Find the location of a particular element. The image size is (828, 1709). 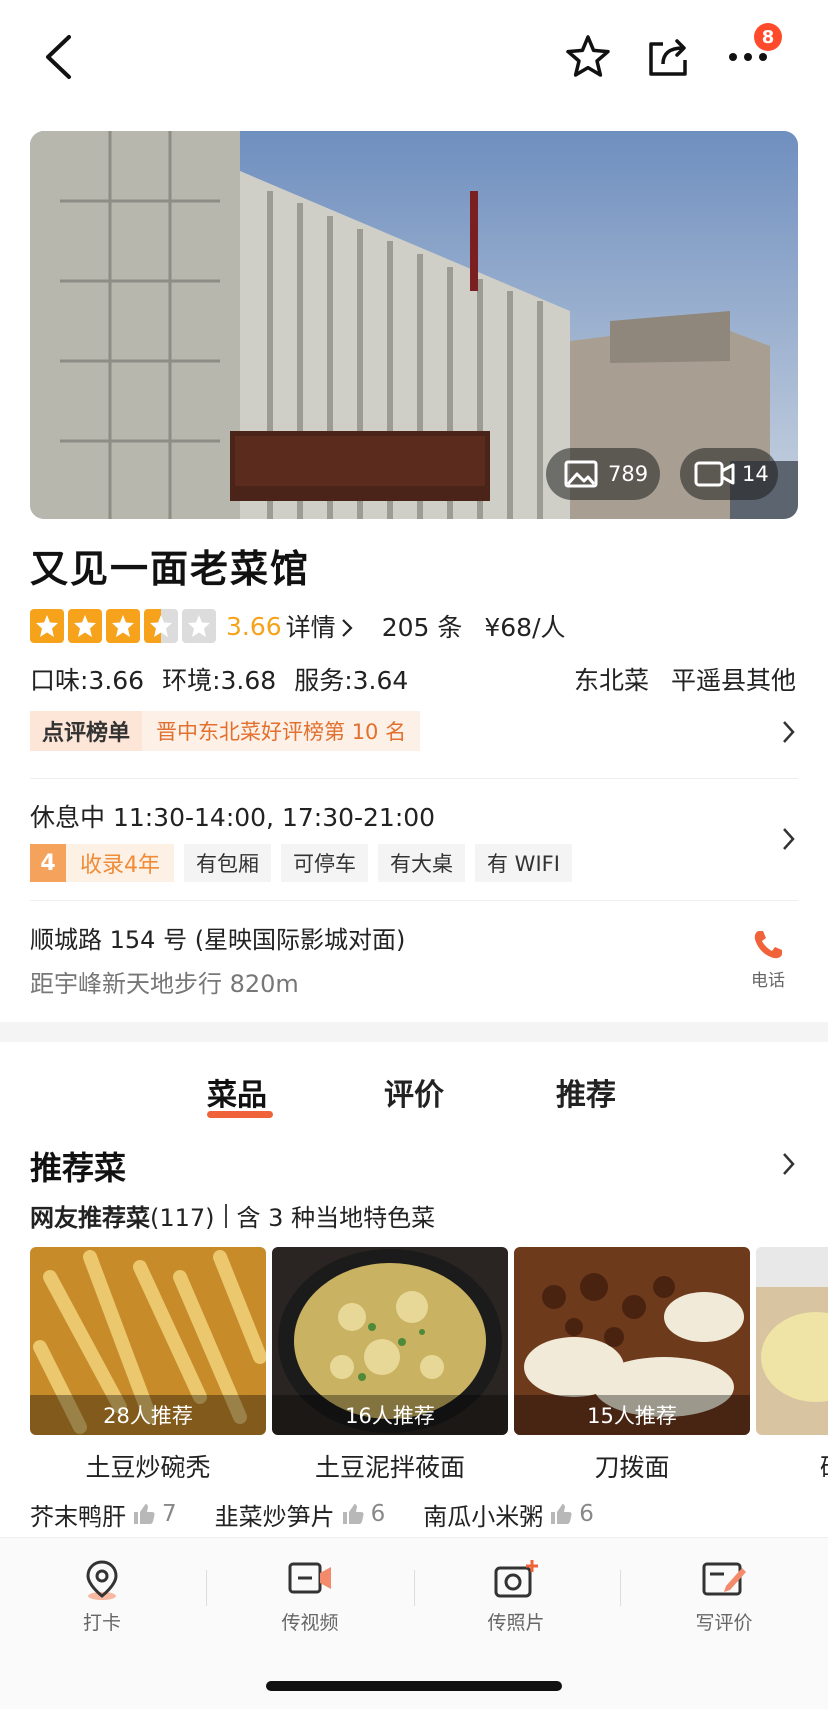

dish-card: 15人推荐 is located at coordinates (632, 1341).